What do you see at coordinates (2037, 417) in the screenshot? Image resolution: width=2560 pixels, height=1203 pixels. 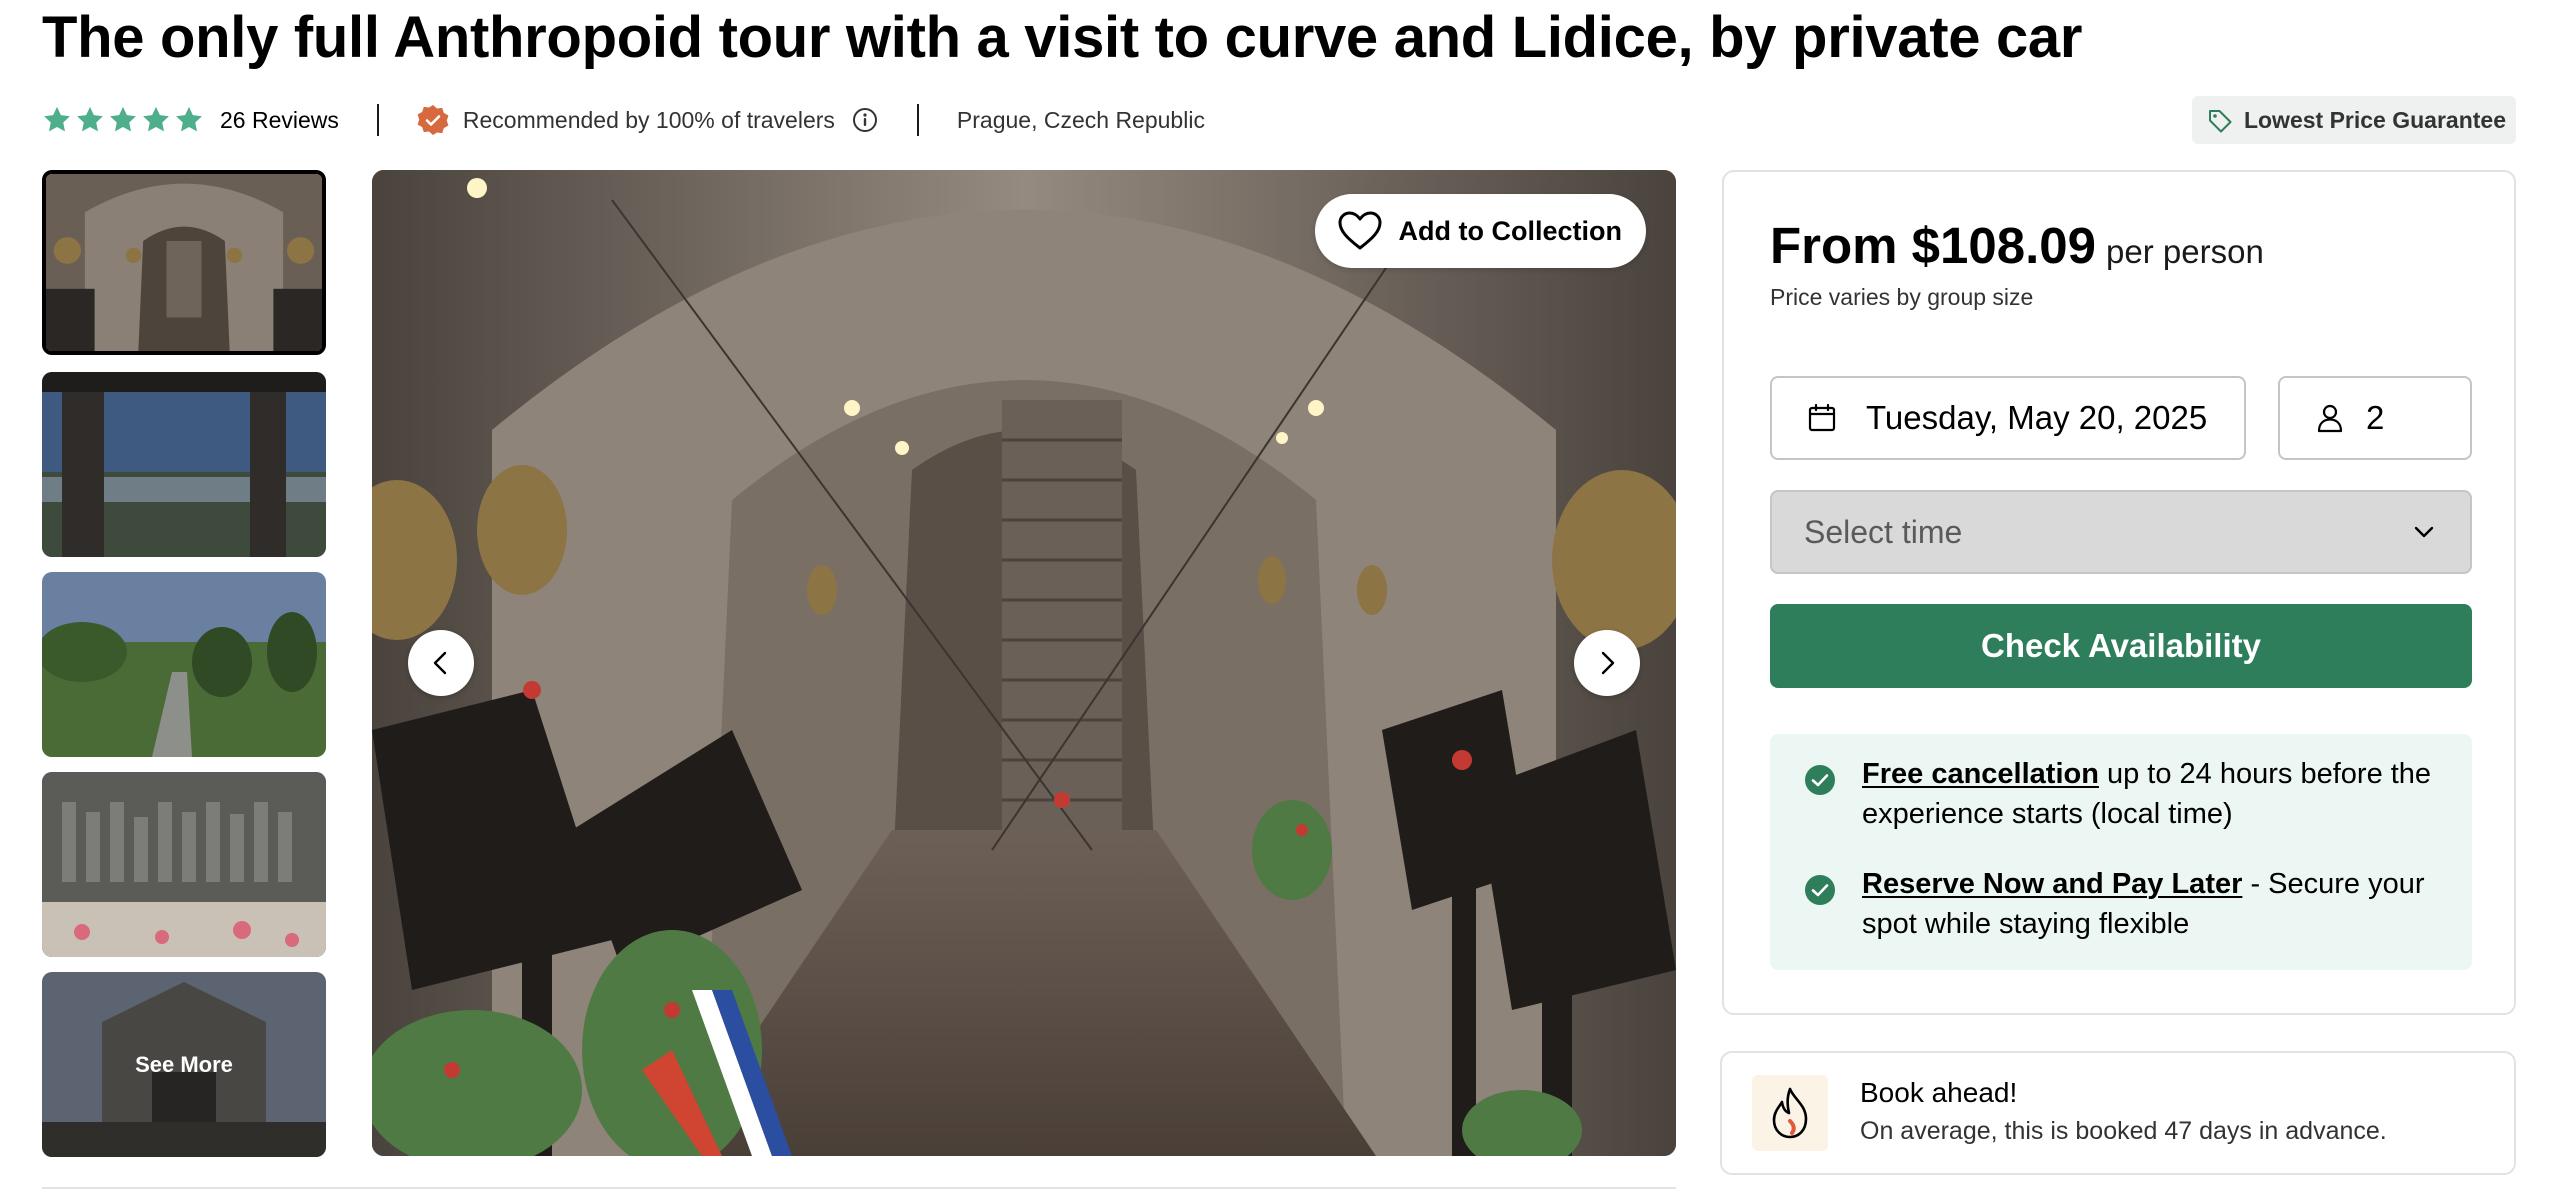 I see `selected-date: Tuesday, May 20, 2025` at bounding box center [2037, 417].